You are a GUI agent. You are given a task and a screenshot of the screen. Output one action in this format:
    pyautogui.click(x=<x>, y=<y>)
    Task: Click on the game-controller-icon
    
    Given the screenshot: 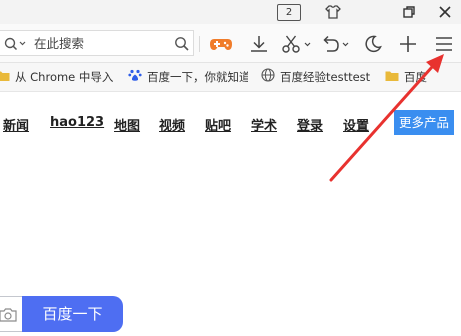 What is the action you would take?
    pyautogui.click(x=220, y=44)
    